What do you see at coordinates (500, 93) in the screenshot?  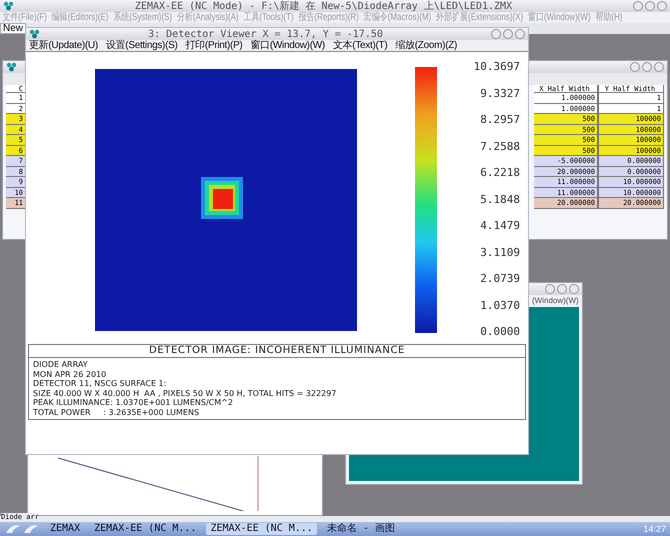 I see `scale-label: 9.3327` at bounding box center [500, 93].